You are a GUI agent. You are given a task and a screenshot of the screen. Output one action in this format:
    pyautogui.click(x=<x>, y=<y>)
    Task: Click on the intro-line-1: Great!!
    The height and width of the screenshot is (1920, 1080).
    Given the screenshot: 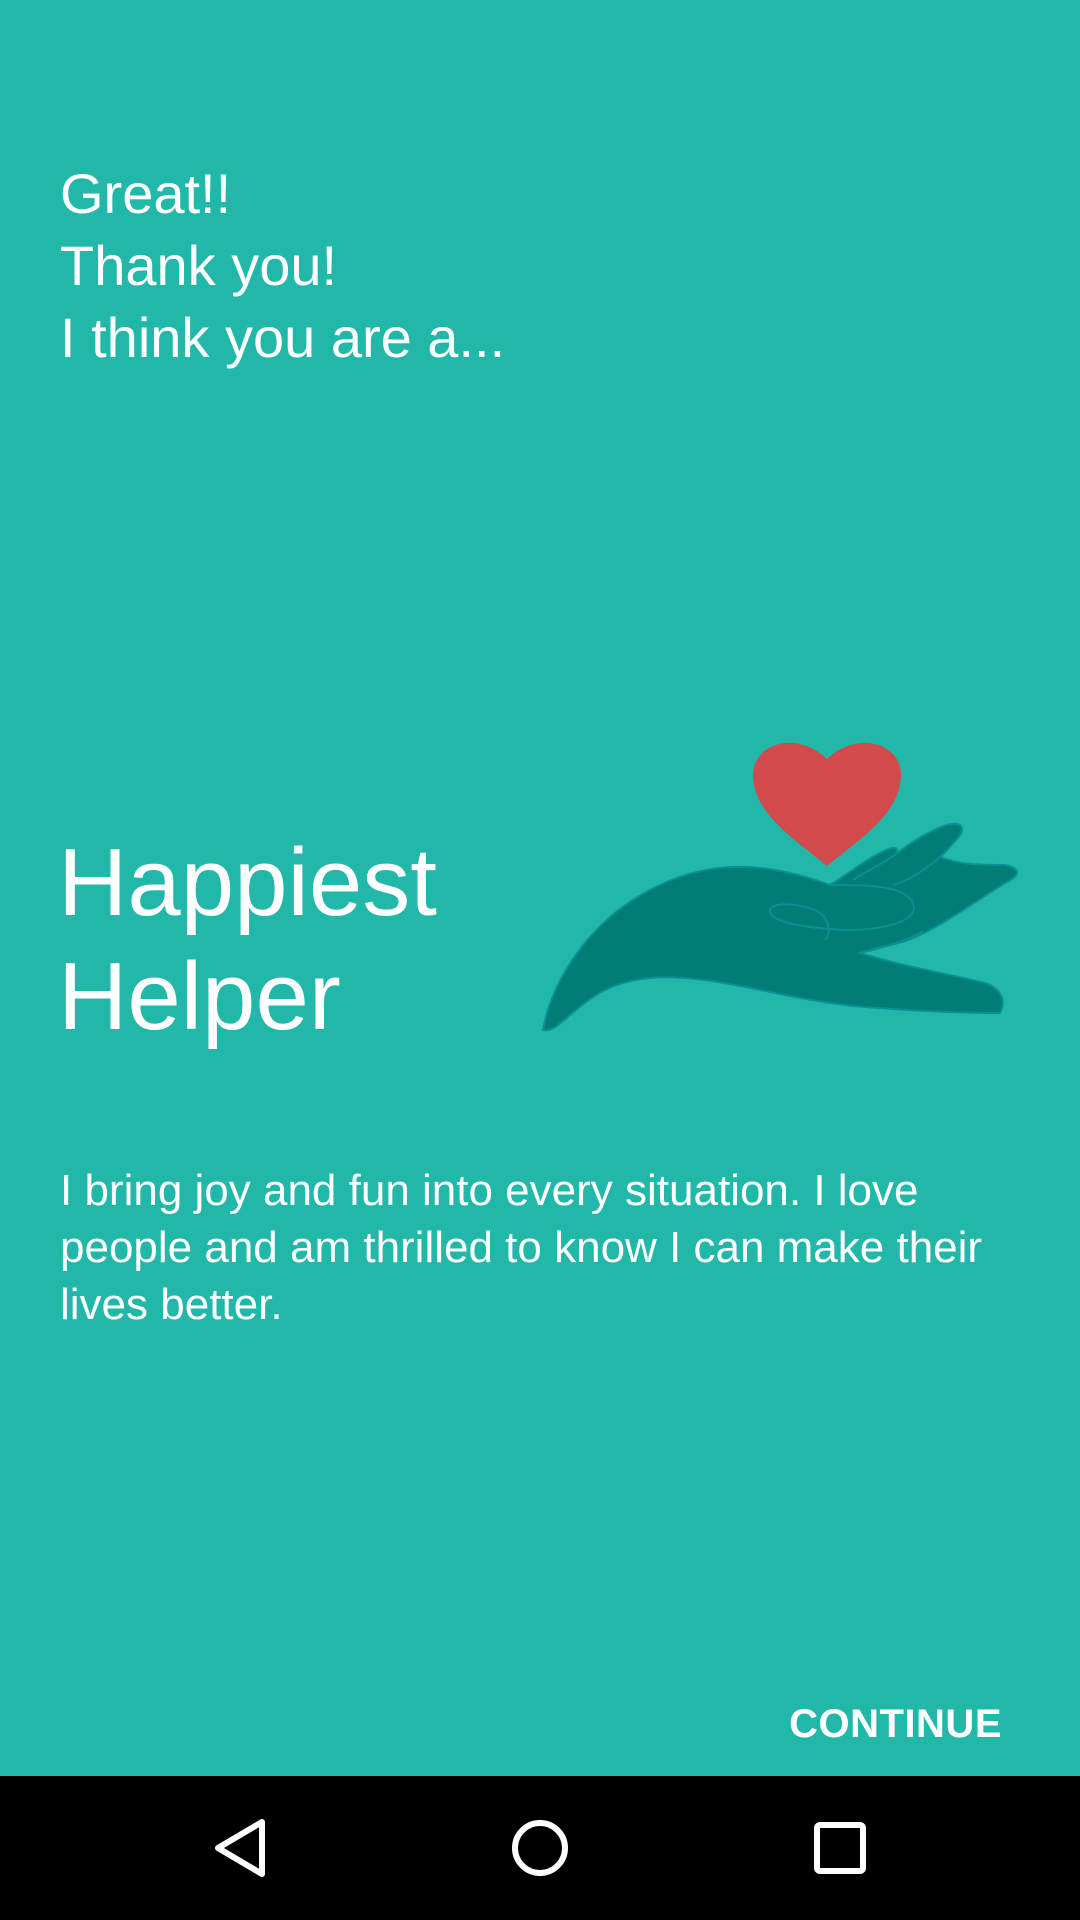 What is the action you would take?
    pyautogui.click(x=146, y=193)
    